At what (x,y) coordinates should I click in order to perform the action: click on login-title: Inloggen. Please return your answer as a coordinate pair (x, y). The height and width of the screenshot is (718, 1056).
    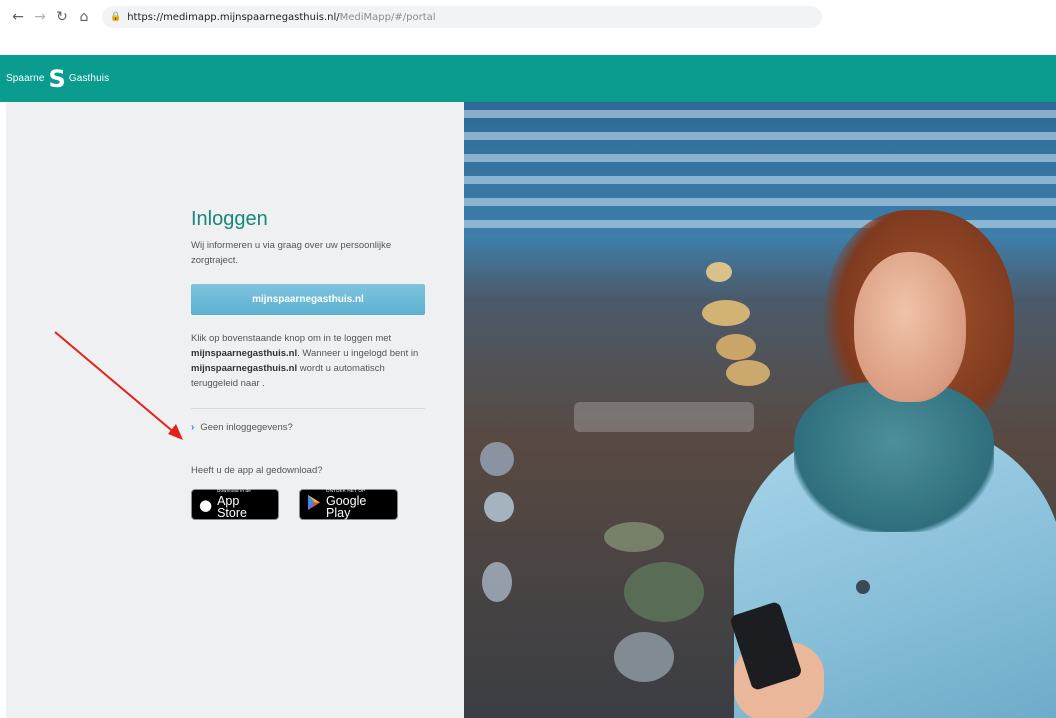
    Looking at the image, I should click on (229, 219).